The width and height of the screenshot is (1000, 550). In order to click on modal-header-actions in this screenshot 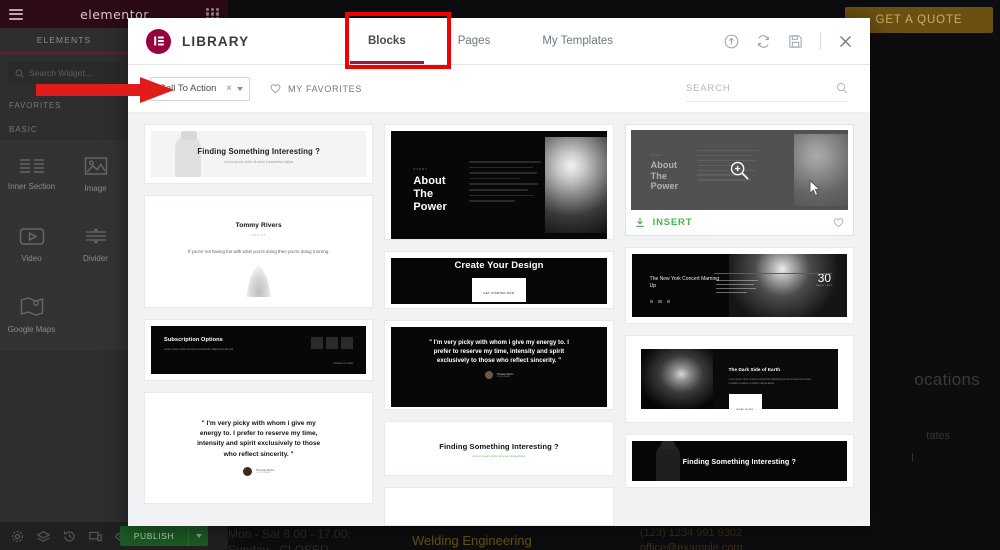, I will do `click(797, 41)`.